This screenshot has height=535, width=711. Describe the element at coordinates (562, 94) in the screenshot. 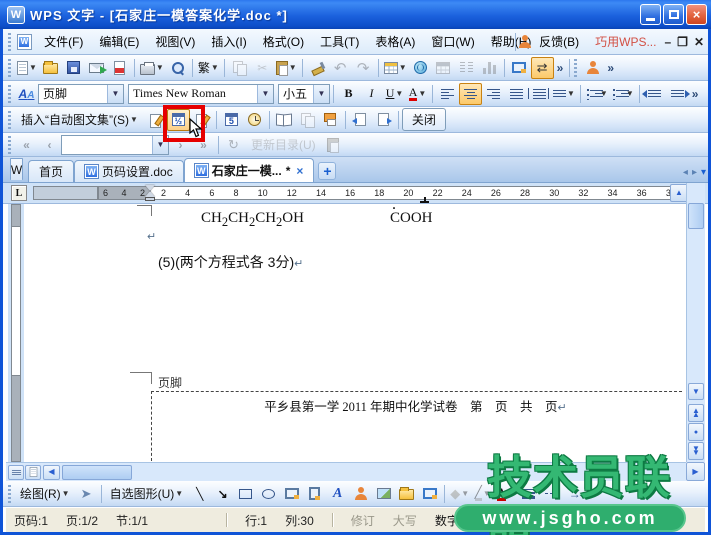

I see `line-spacing-button: ▼` at that location.